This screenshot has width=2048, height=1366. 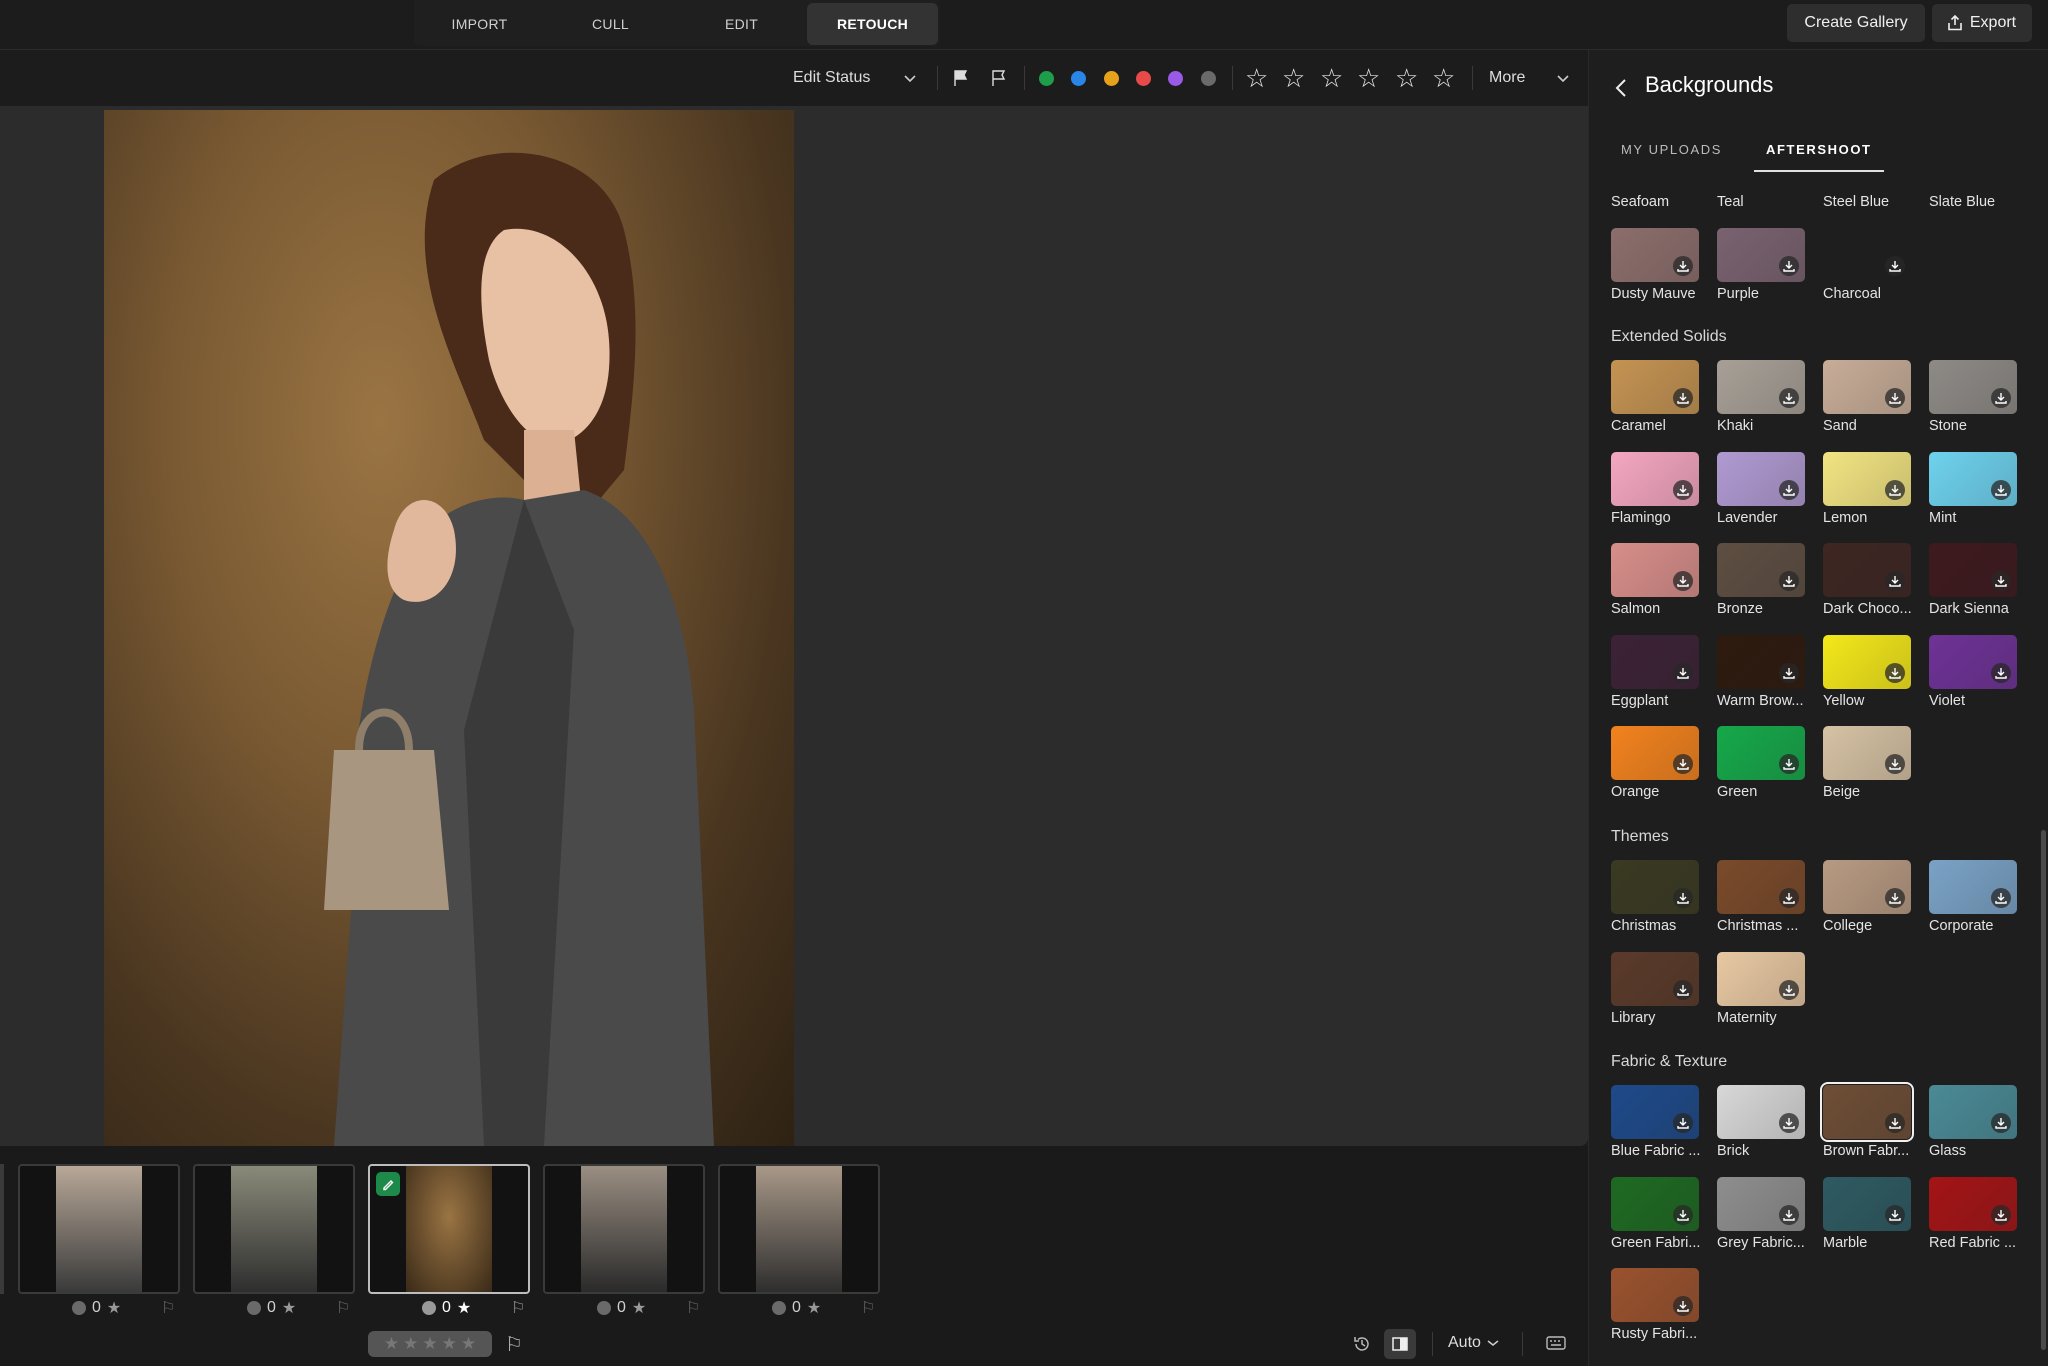 What do you see at coordinates (610, 24) in the screenshot?
I see `tab-cull: CULL` at bounding box center [610, 24].